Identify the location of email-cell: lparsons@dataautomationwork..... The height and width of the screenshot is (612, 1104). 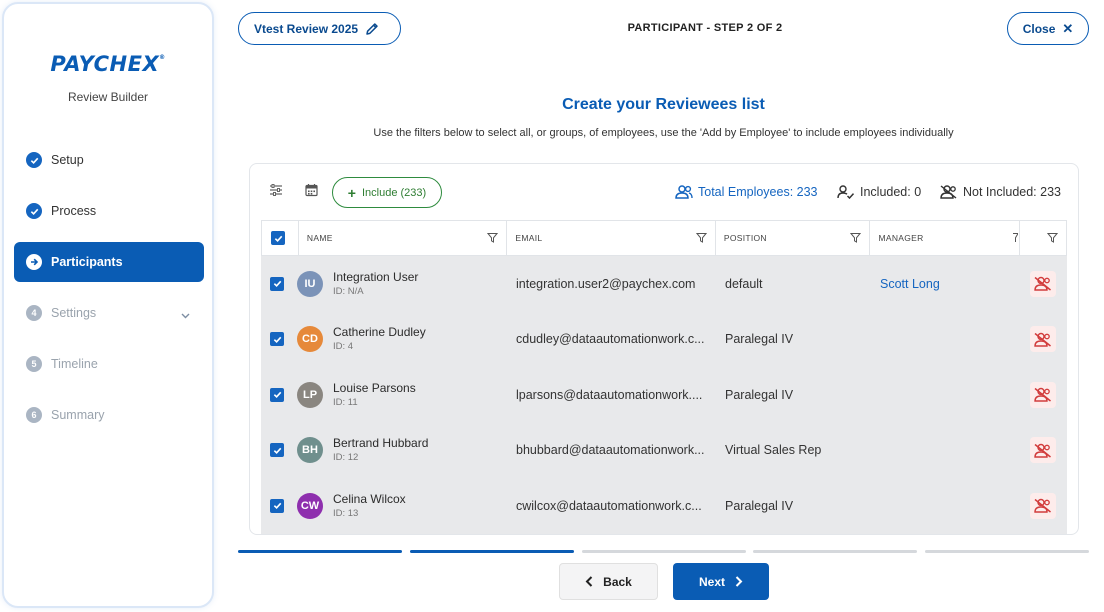
(611, 395).